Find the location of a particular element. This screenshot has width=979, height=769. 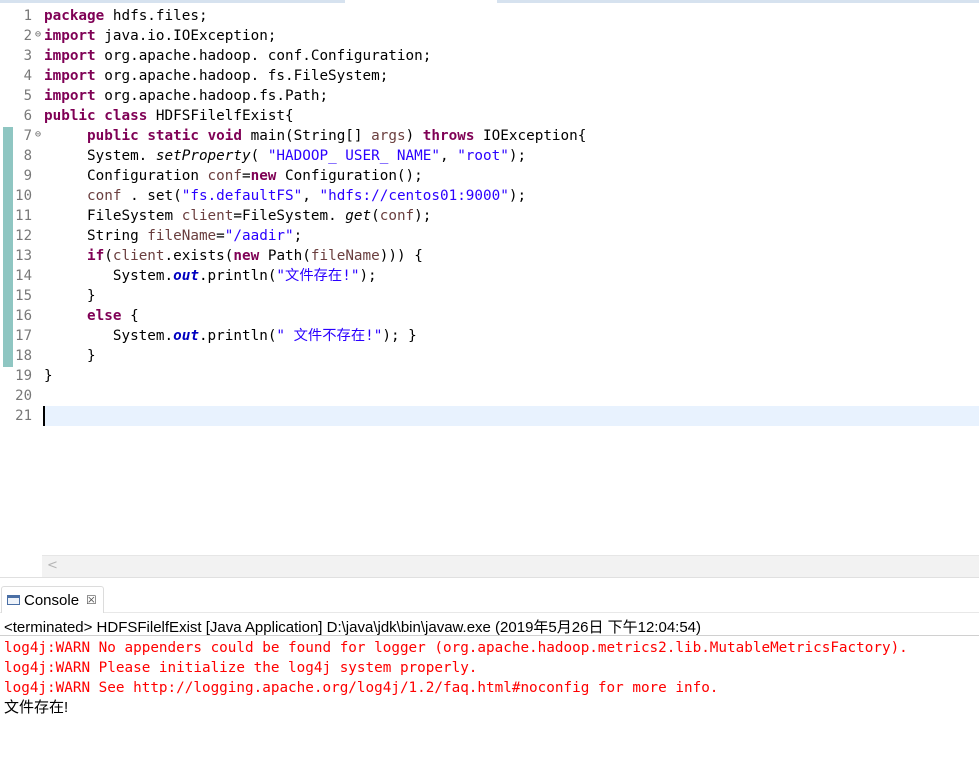

code-token: main(String[] is located at coordinates (307, 136).